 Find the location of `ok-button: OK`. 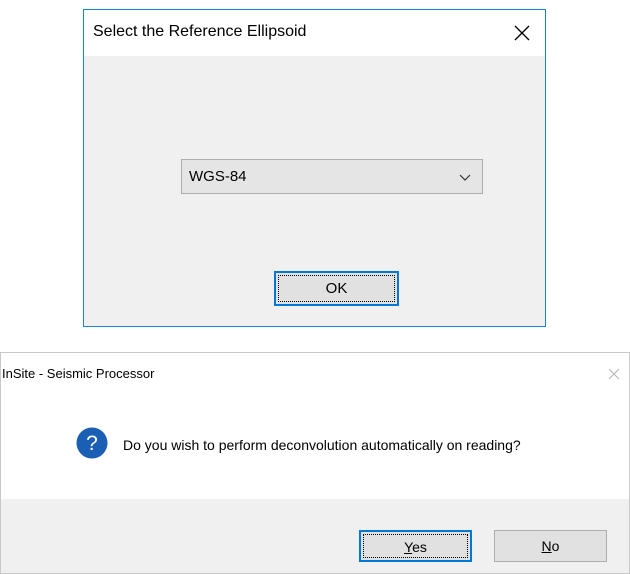

ok-button: OK is located at coordinates (336, 288).